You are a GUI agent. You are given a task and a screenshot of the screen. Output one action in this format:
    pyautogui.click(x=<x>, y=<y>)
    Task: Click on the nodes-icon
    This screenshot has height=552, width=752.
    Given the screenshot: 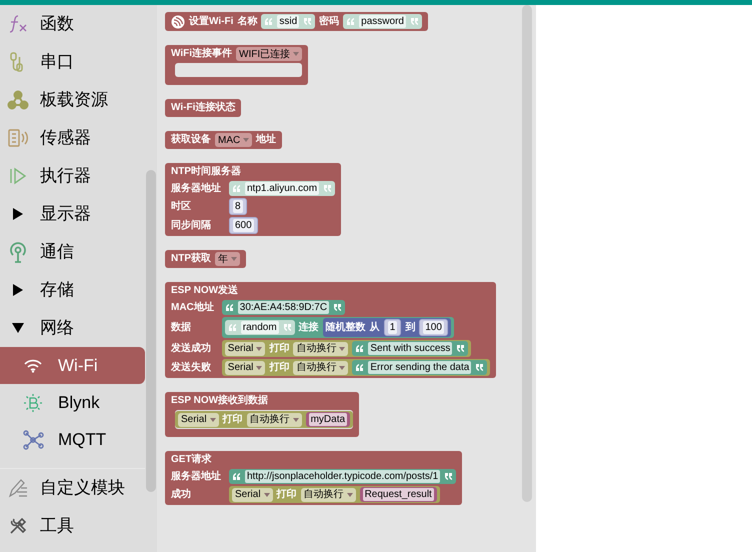 What is the action you would take?
    pyautogui.click(x=18, y=100)
    